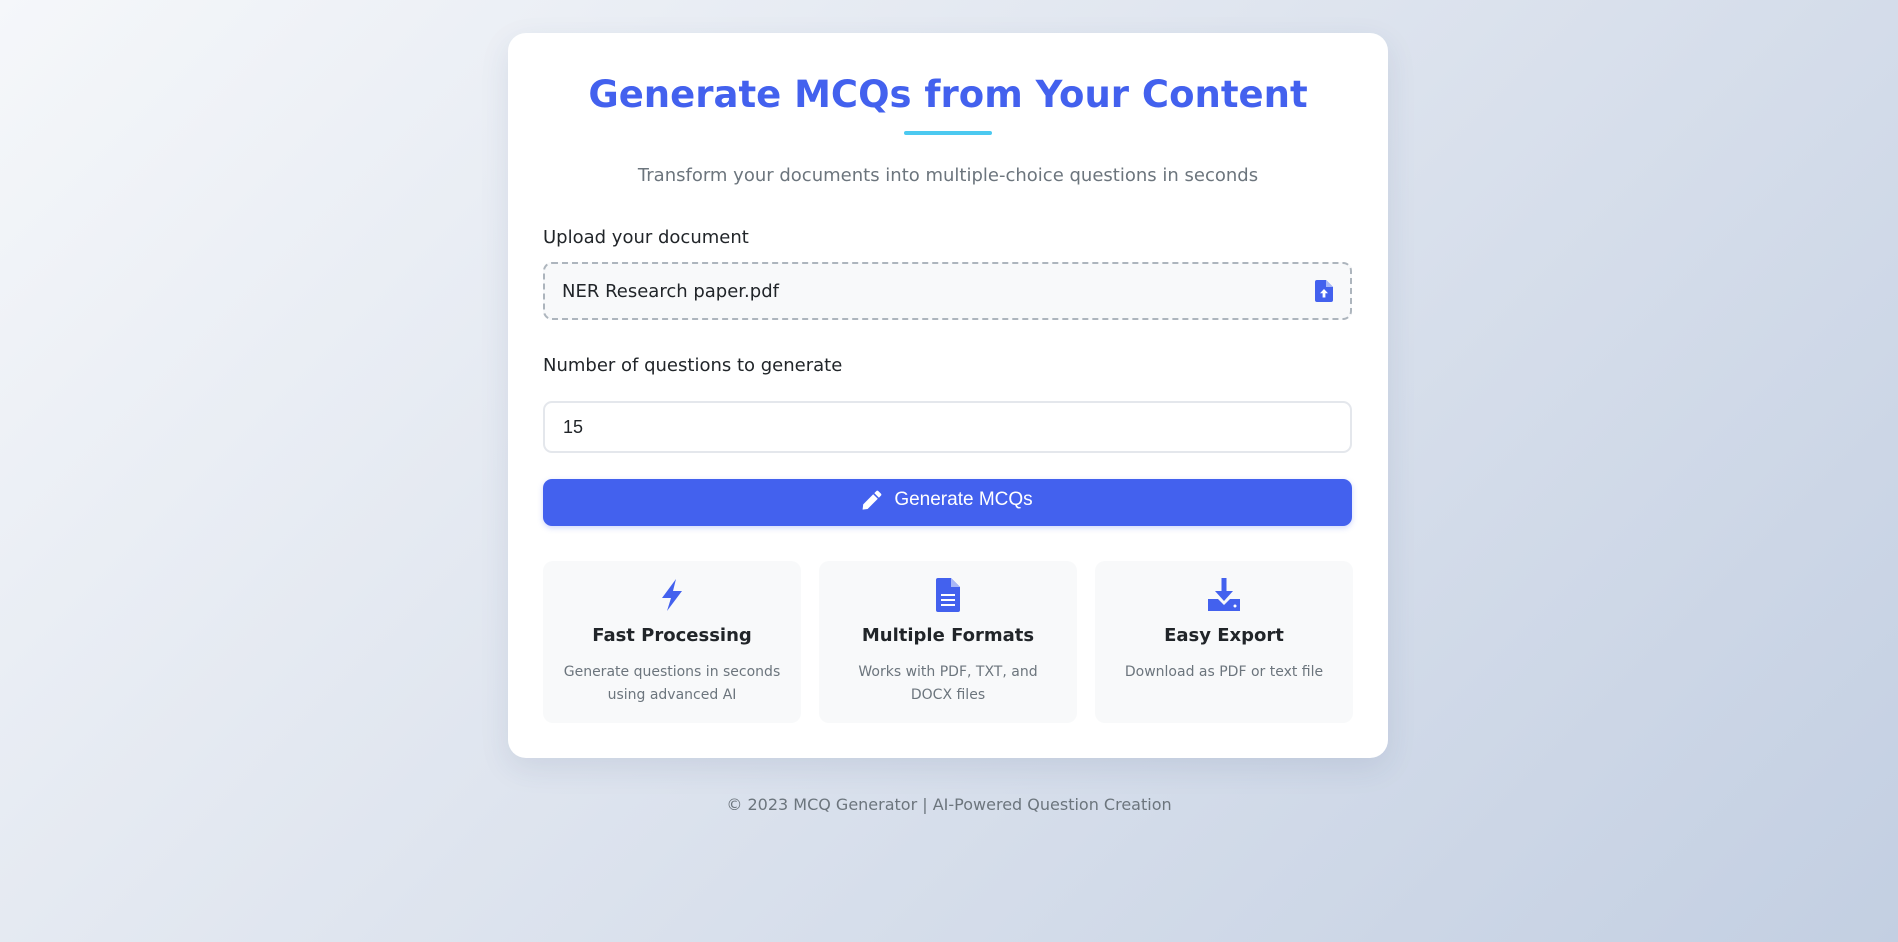 The image size is (1898, 942). I want to click on feature-description: Download as PDF or text file, so click(1224, 672).